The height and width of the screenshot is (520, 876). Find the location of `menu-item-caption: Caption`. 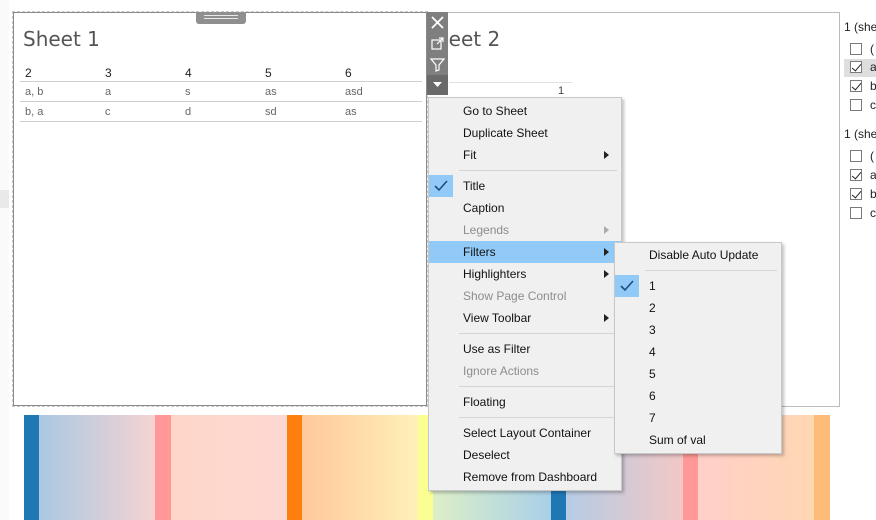

menu-item-caption: Caption is located at coordinates (525, 208).